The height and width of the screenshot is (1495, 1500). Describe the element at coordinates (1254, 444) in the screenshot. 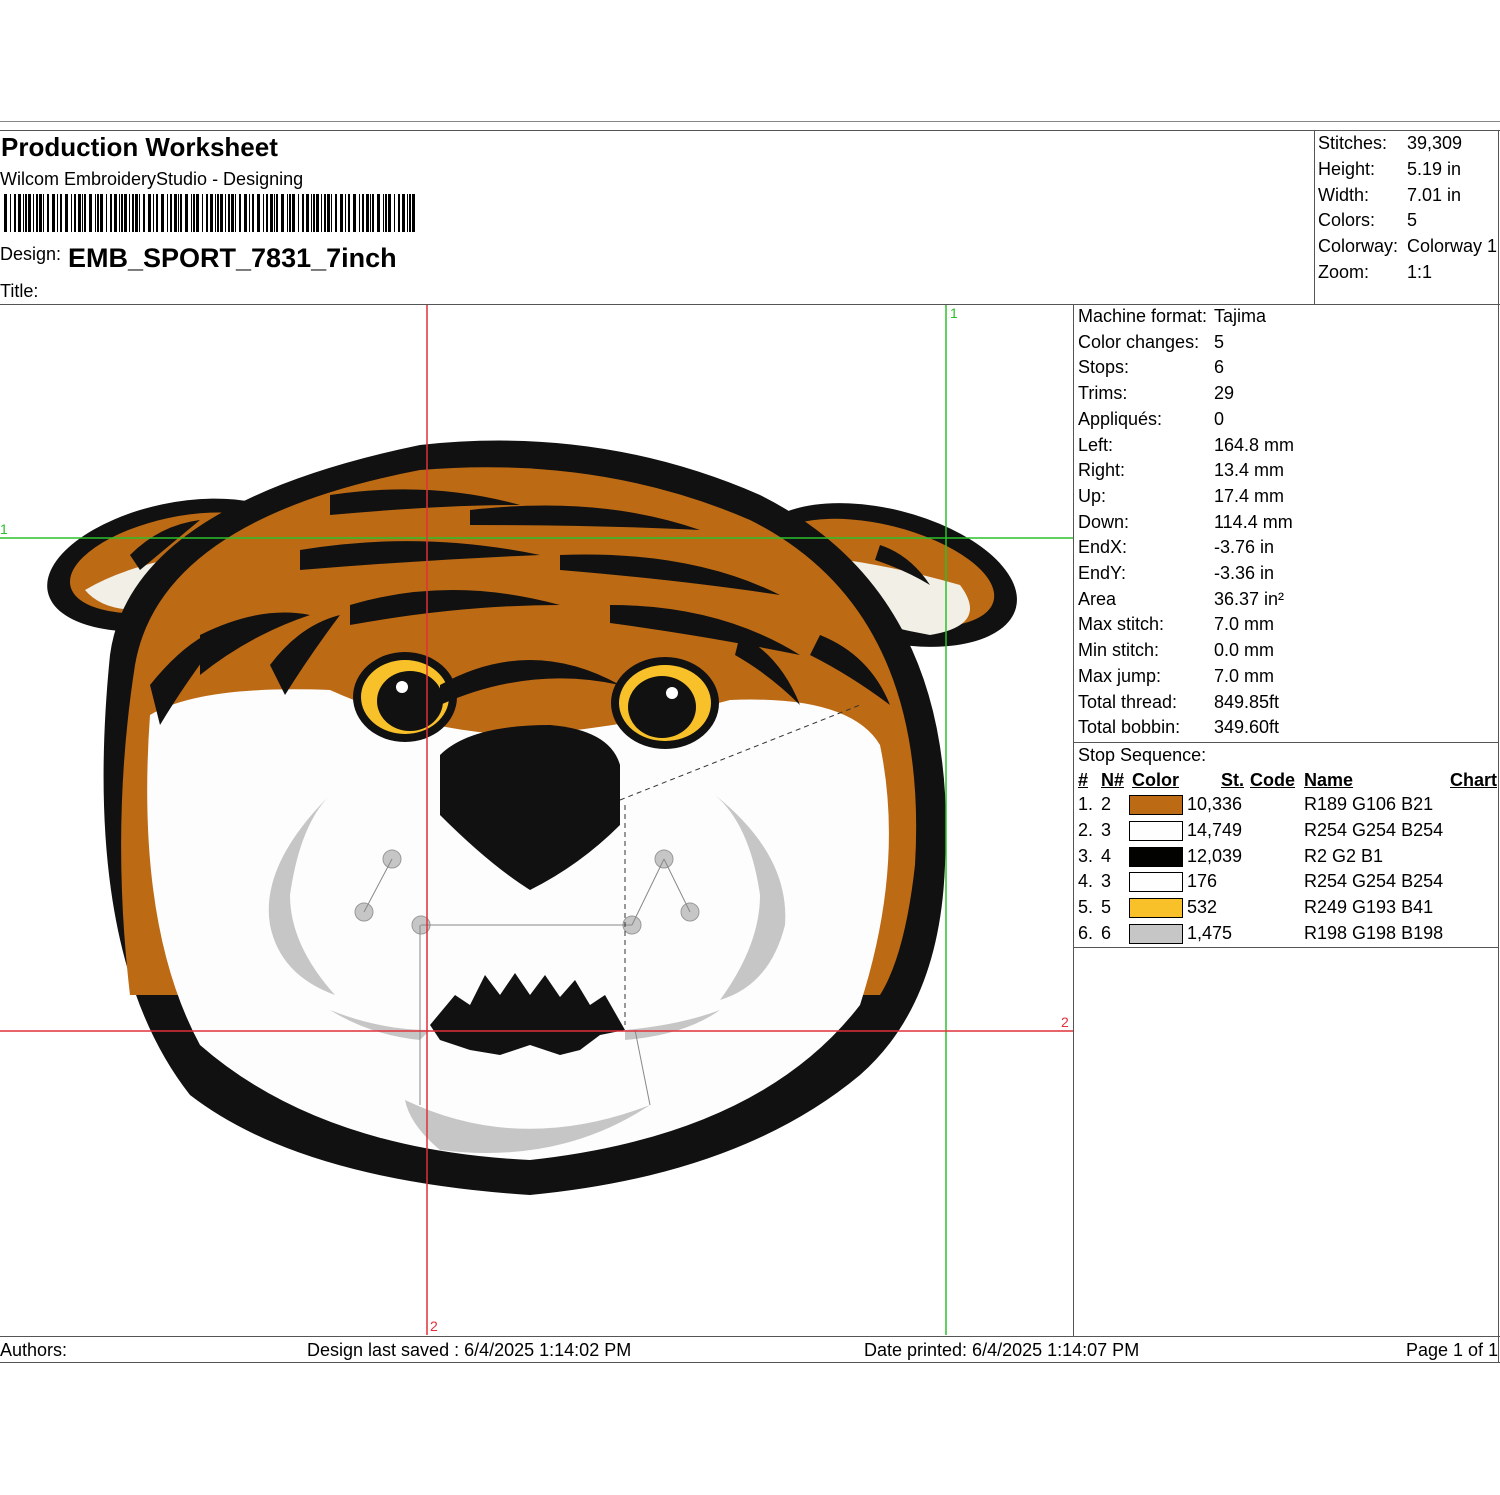

I see `stat-value: 164.8 mm` at that location.